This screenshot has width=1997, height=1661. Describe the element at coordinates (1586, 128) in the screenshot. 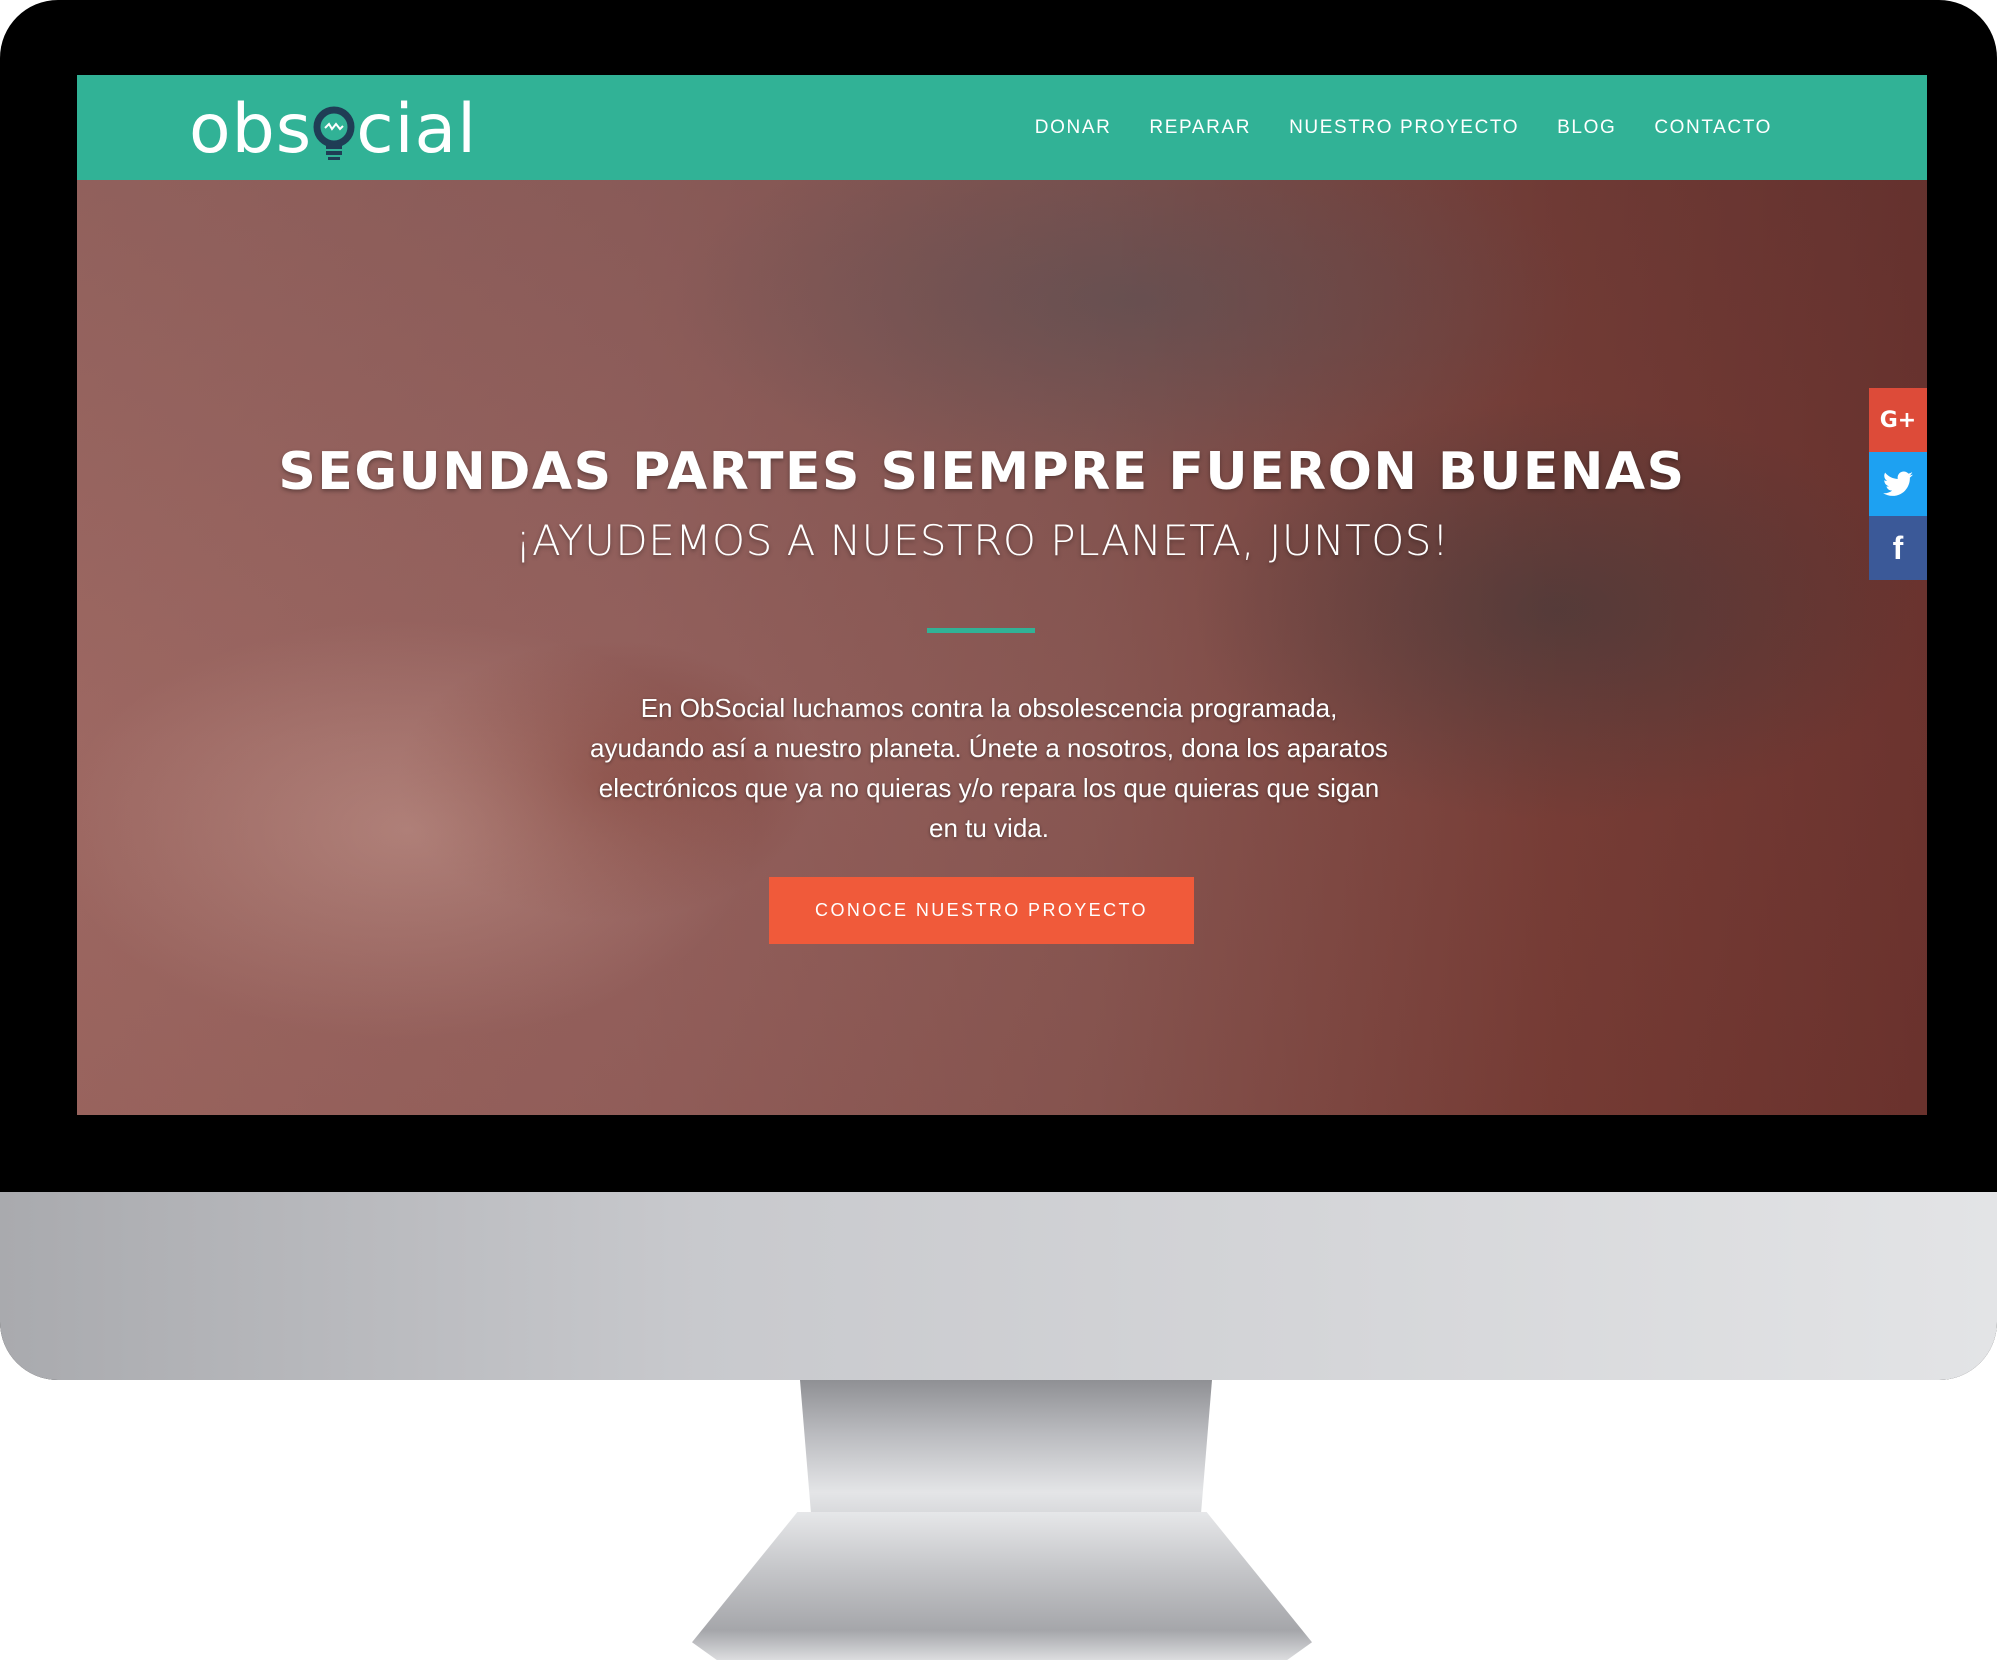

I see `nav-item-blog: BLOG` at that location.